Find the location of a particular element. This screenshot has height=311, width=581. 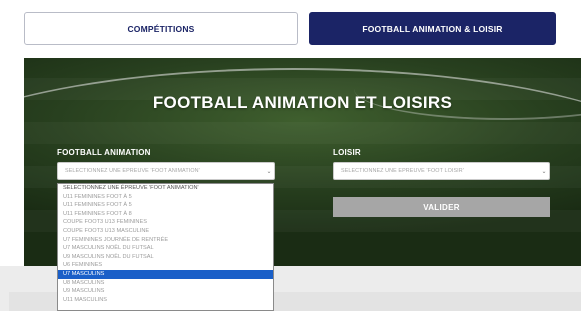

dropdown-option: COUPE FOOT3 U13 FEMININES is located at coordinates (165, 222).